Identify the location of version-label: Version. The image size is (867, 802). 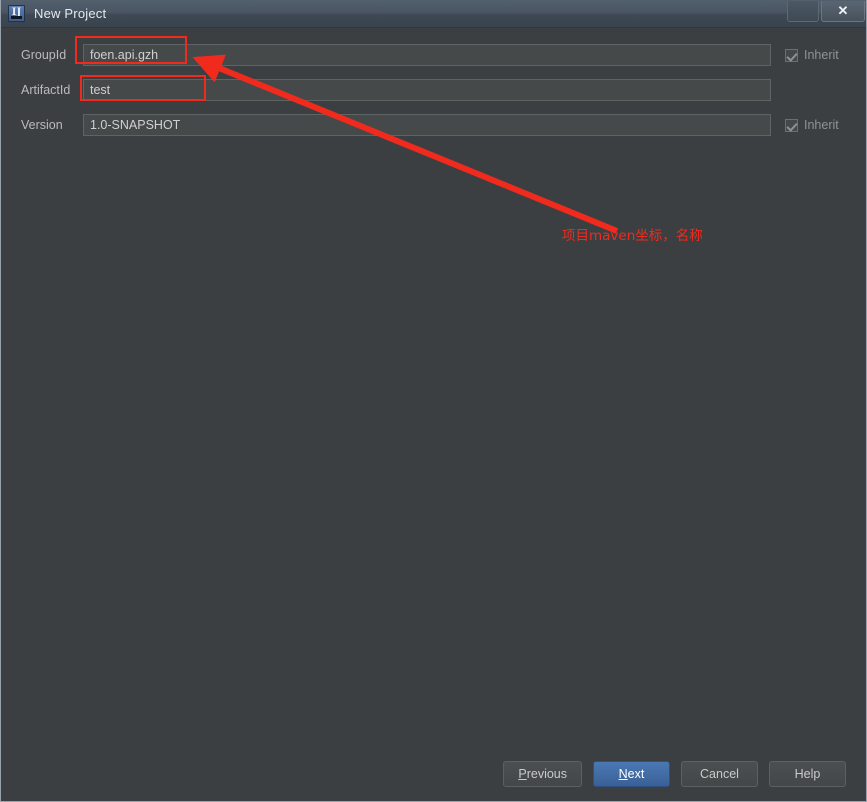
(42, 125).